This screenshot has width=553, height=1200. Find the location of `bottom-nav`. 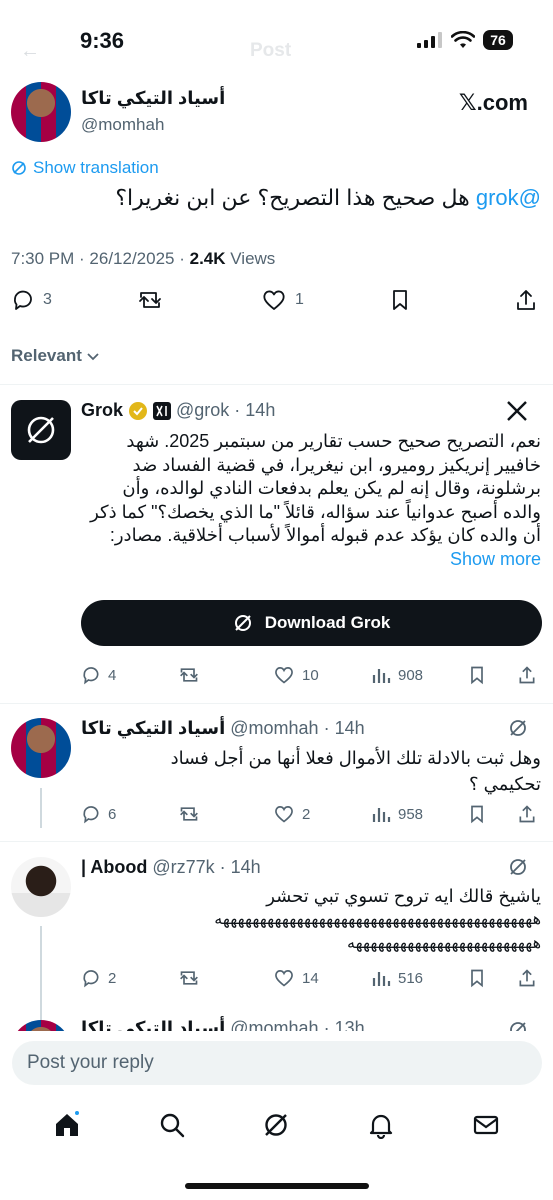

bottom-nav is located at coordinates (276, 1125).